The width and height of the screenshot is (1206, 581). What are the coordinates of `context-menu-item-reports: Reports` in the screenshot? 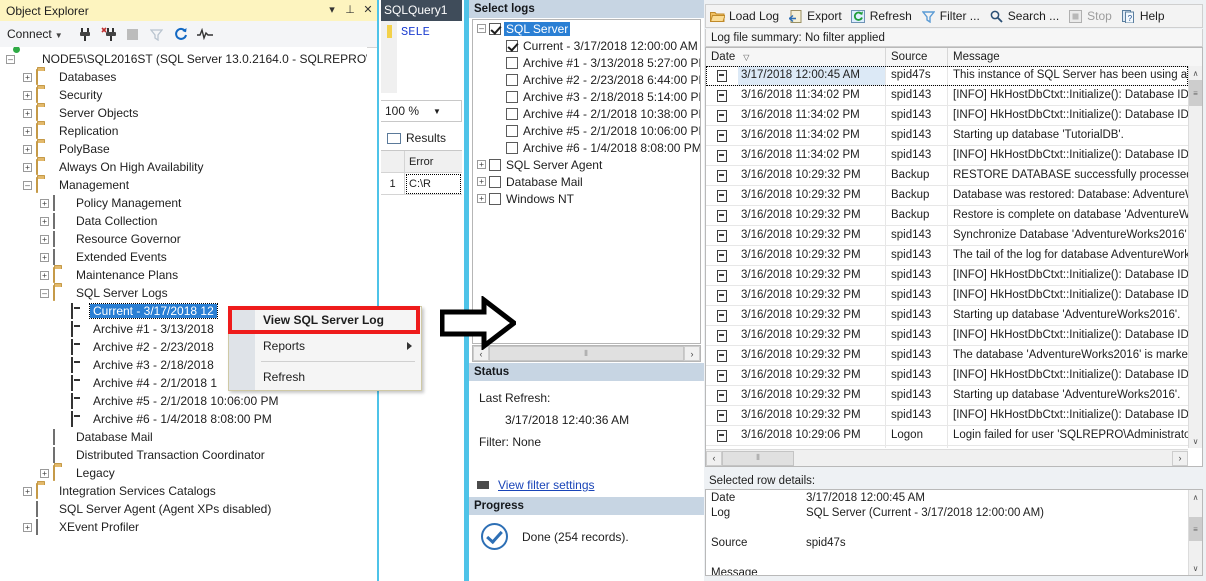 It's located at (325, 346).